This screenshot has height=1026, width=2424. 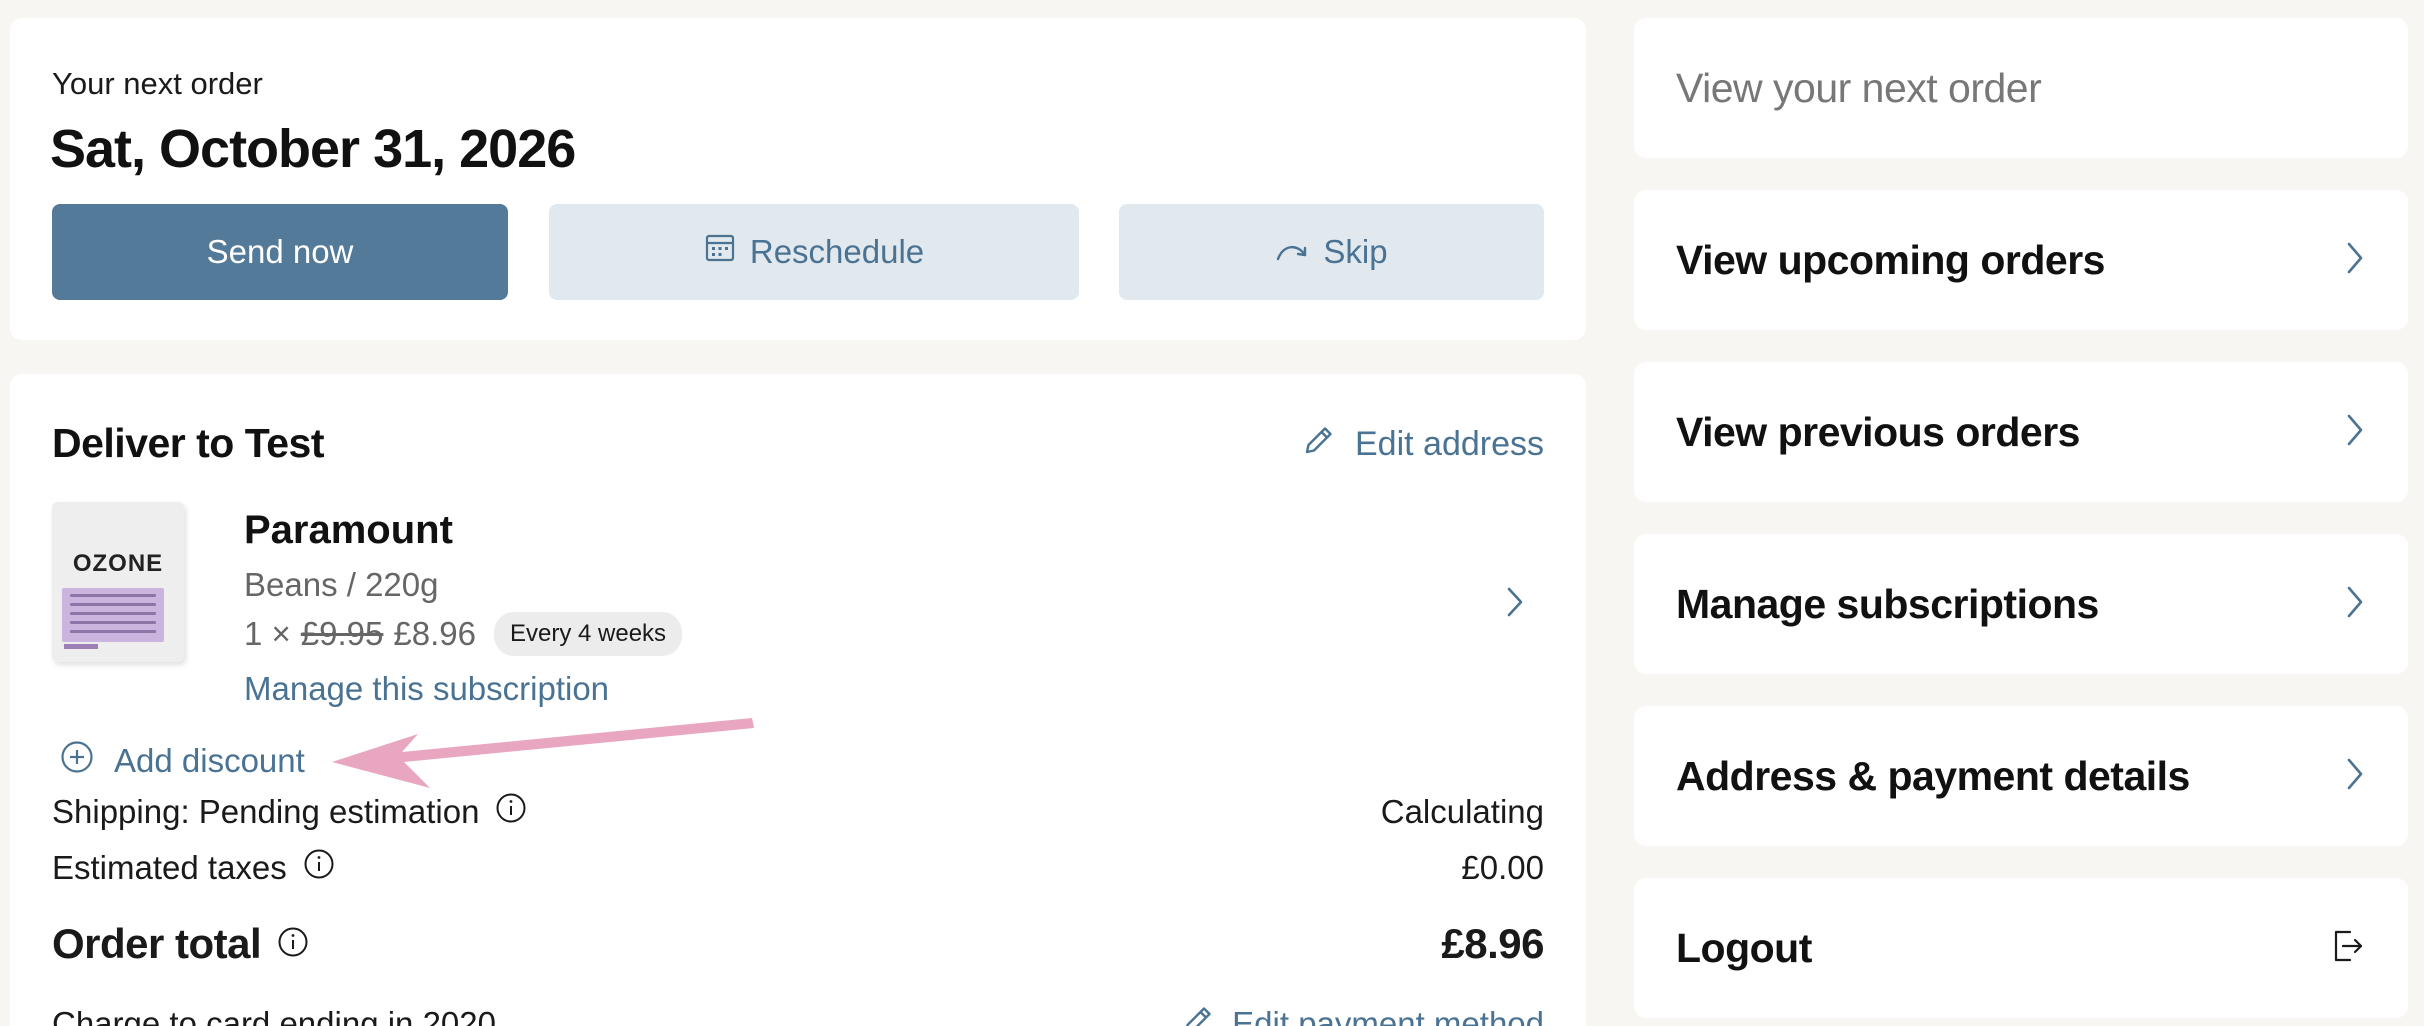 What do you see at coordinates (341, 584) in the screenshot?
I see `product-variant: Beans / 220g` at bounding box center [341, 584].